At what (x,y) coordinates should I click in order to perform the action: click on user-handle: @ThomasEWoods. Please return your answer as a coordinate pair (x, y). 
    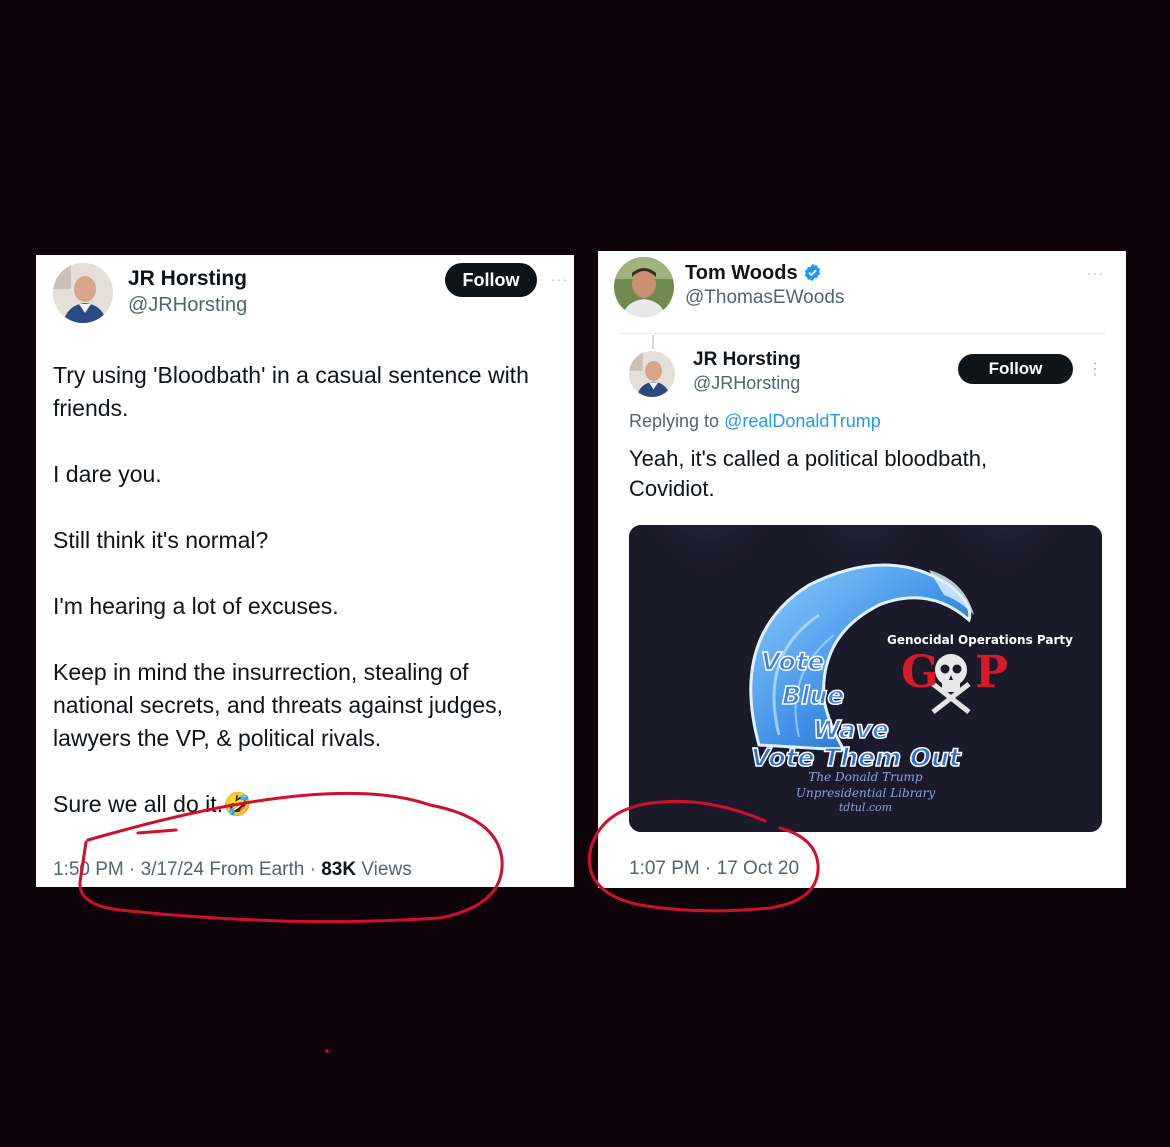
    Looking at the image, I should click on (764, 298).